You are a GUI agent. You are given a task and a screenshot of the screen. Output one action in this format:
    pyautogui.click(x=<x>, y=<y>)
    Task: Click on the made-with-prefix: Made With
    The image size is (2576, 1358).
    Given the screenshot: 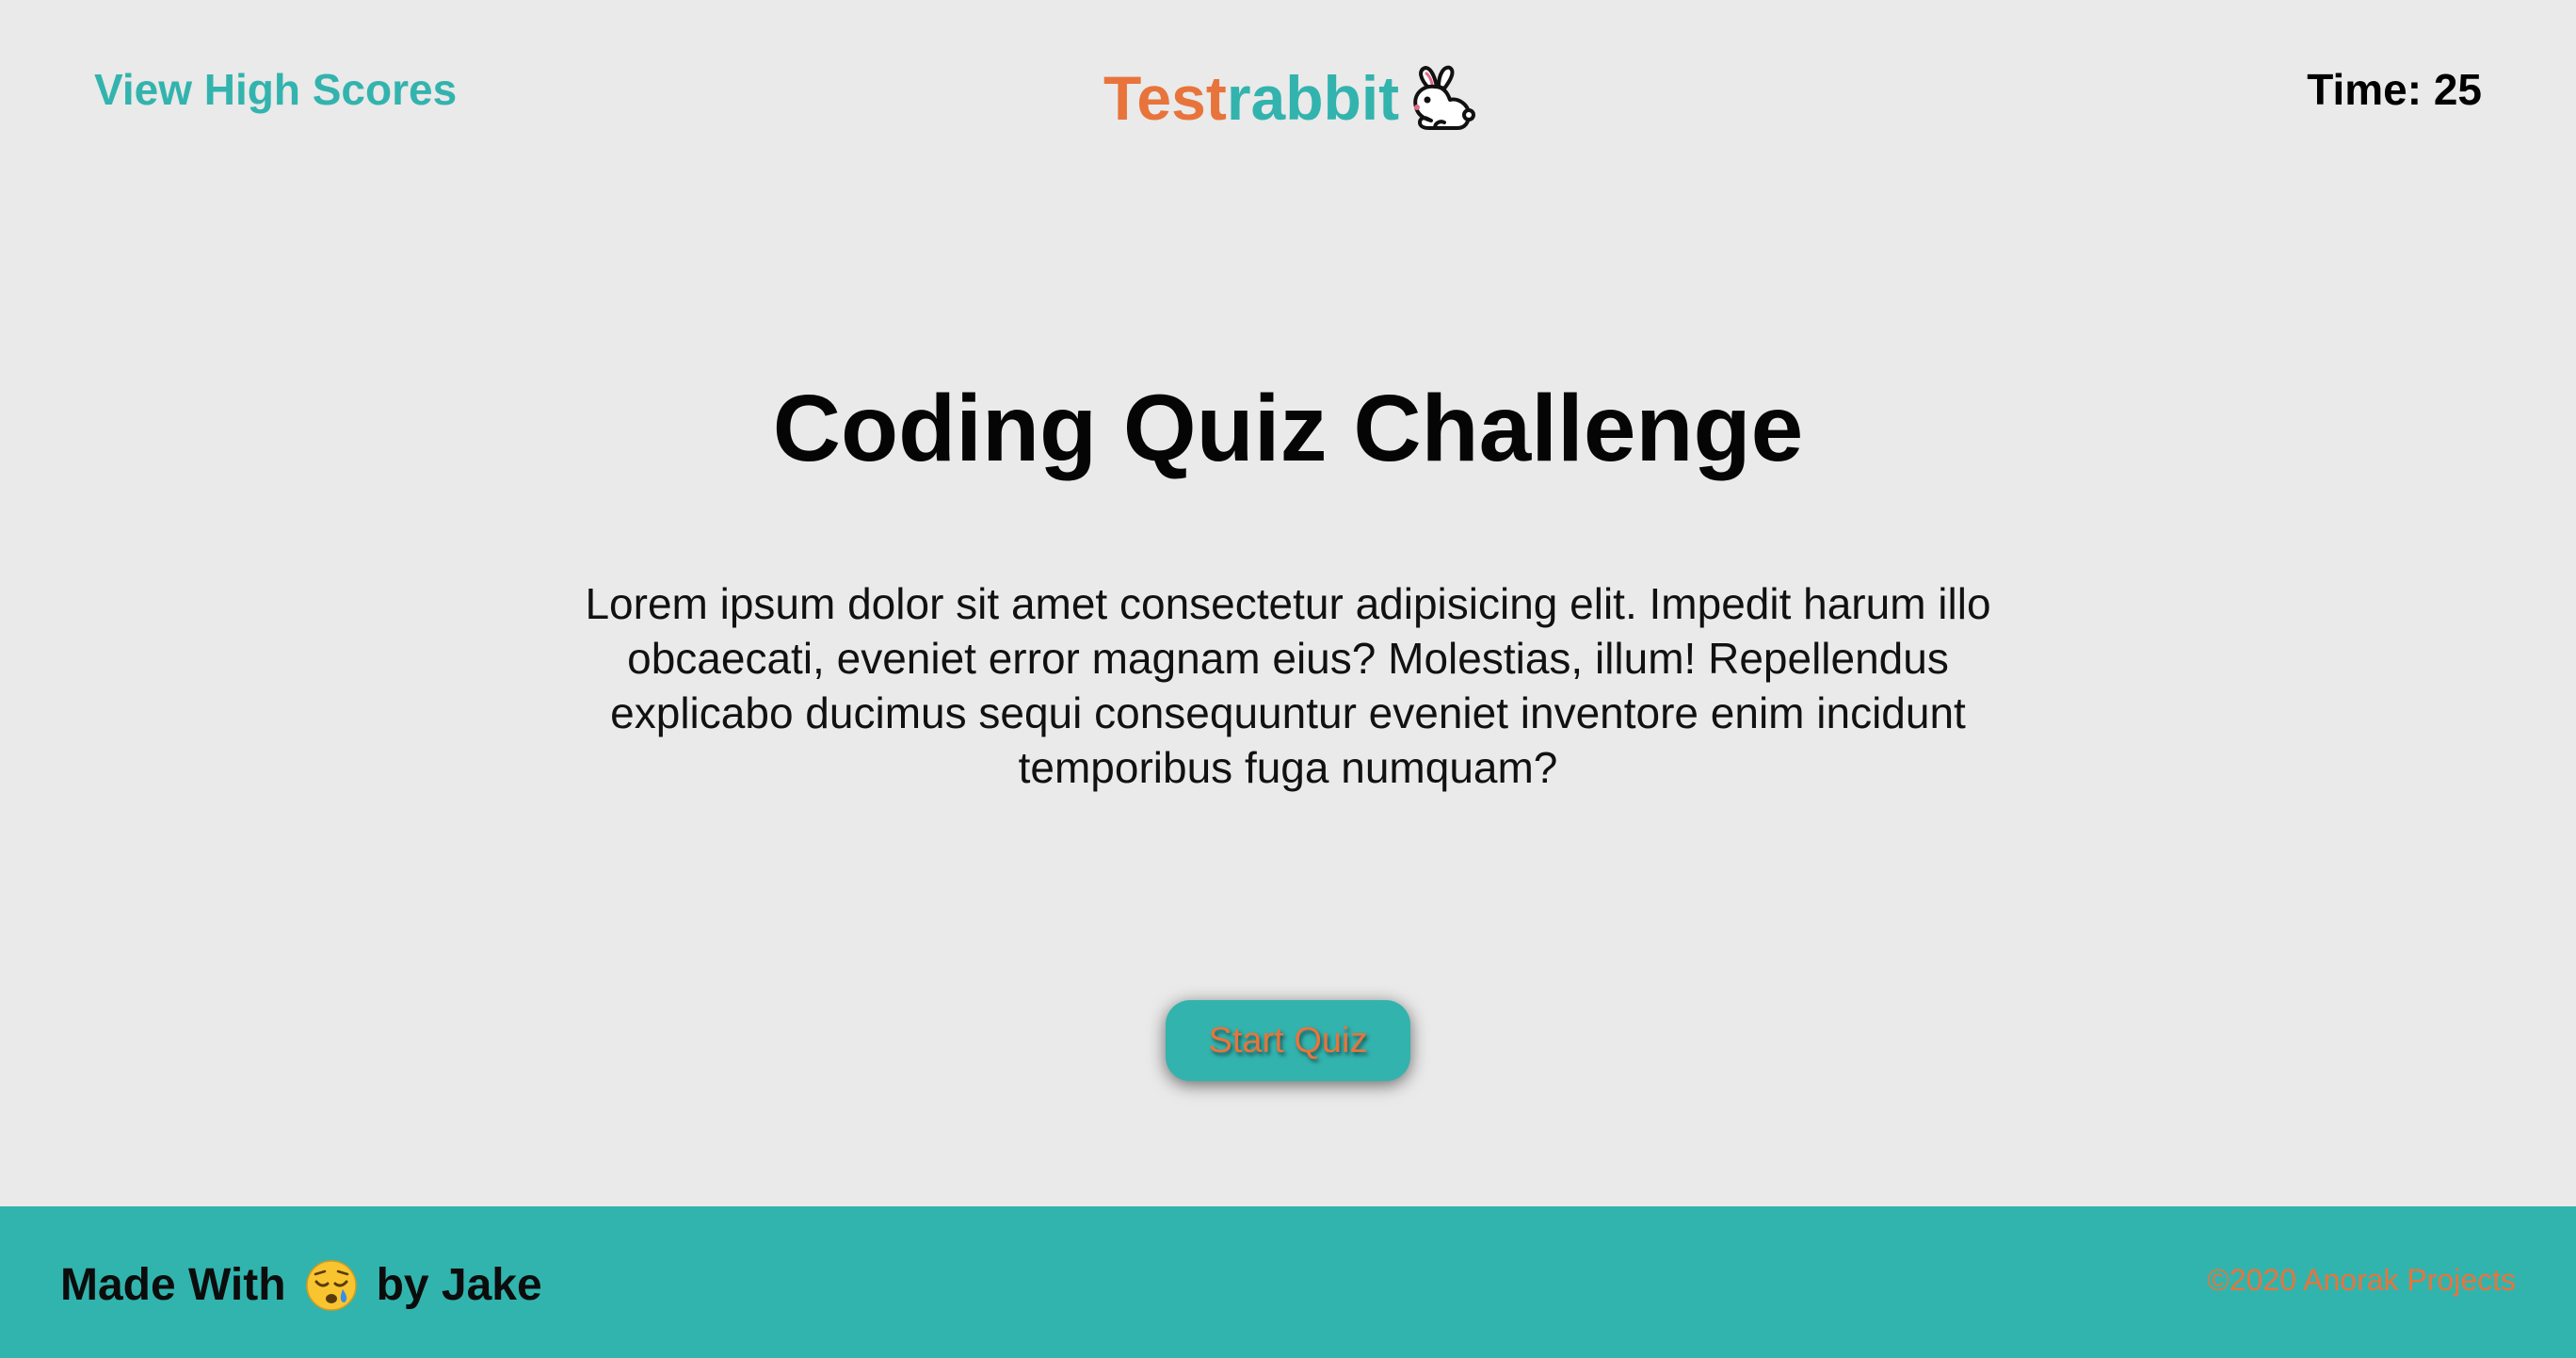 What is the action you would take?
    pyautogui.click(x=173, y=1285)
    